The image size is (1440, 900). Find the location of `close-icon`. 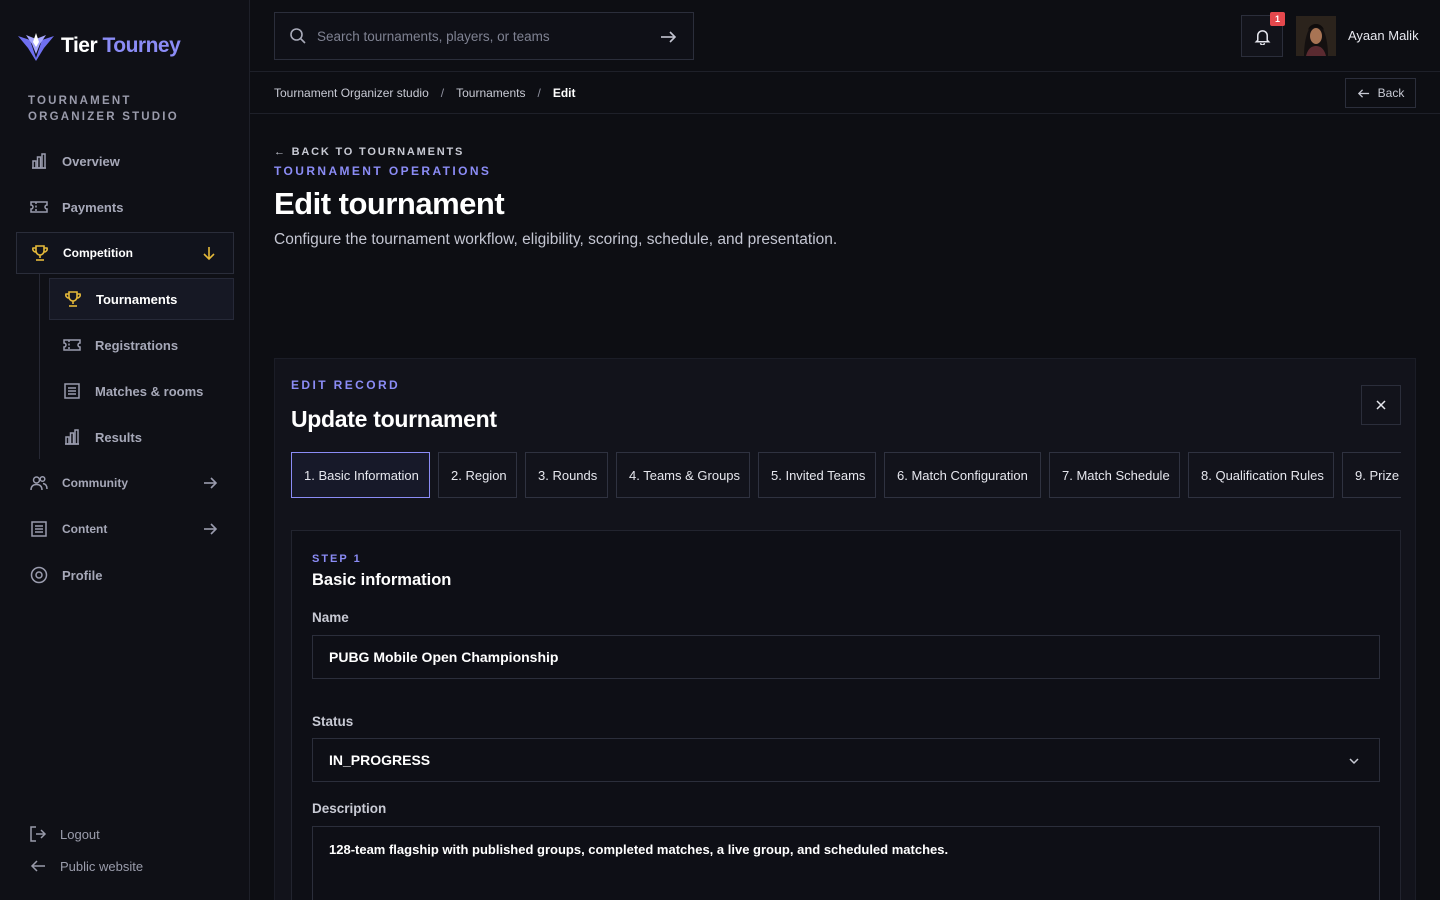

close-icon is located at coordinates (1381, 405).